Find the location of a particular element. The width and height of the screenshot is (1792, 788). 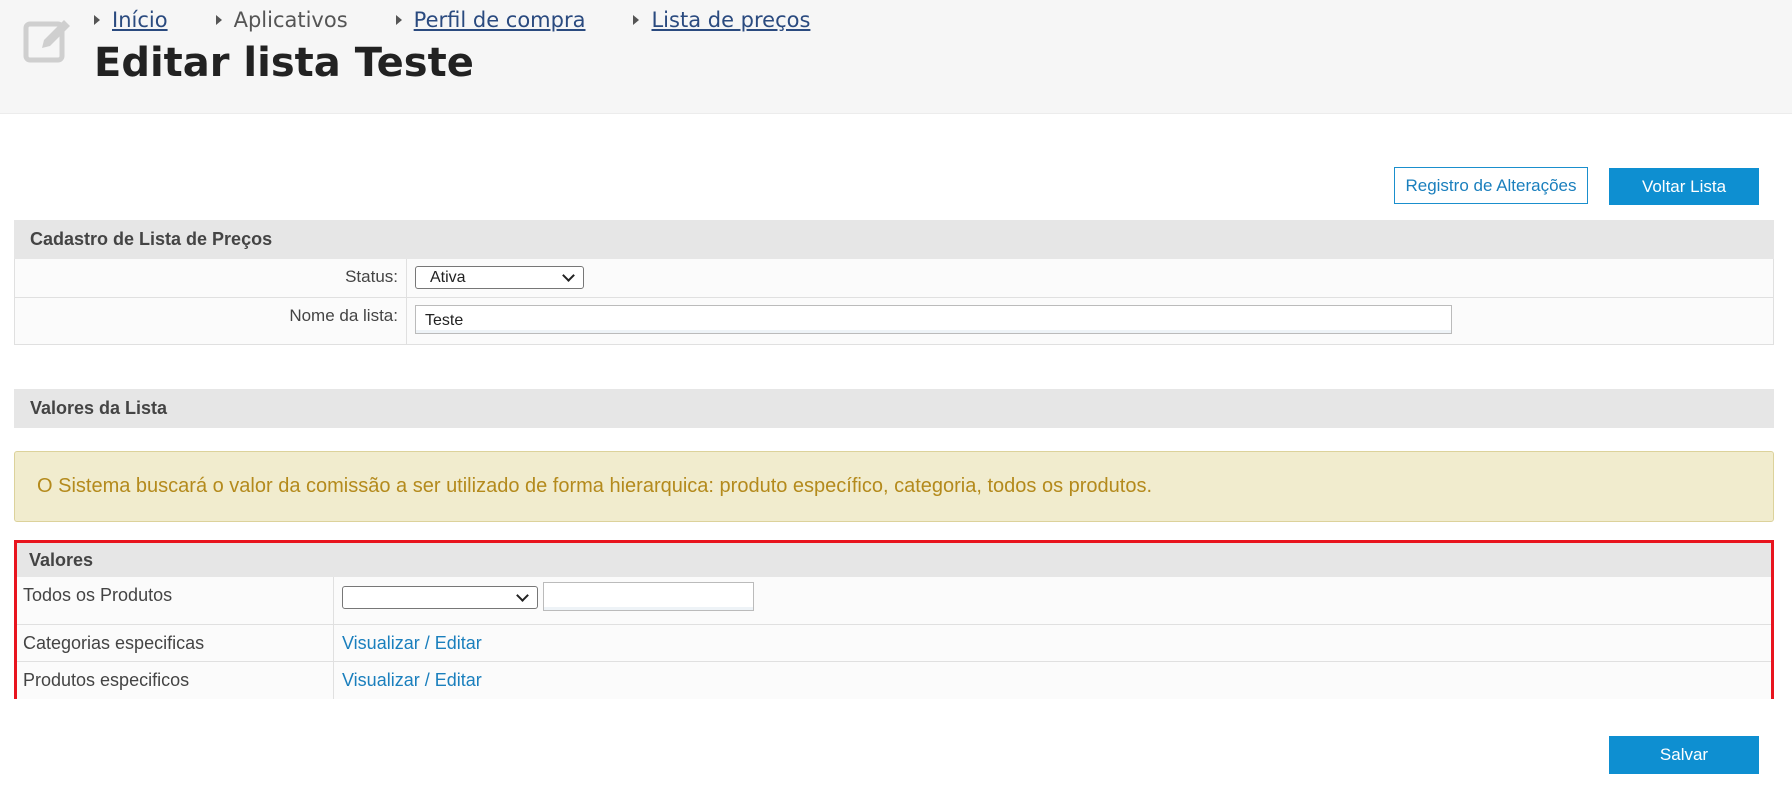

categorias-label: Categorias especificas is located at coordinates (175, 643).